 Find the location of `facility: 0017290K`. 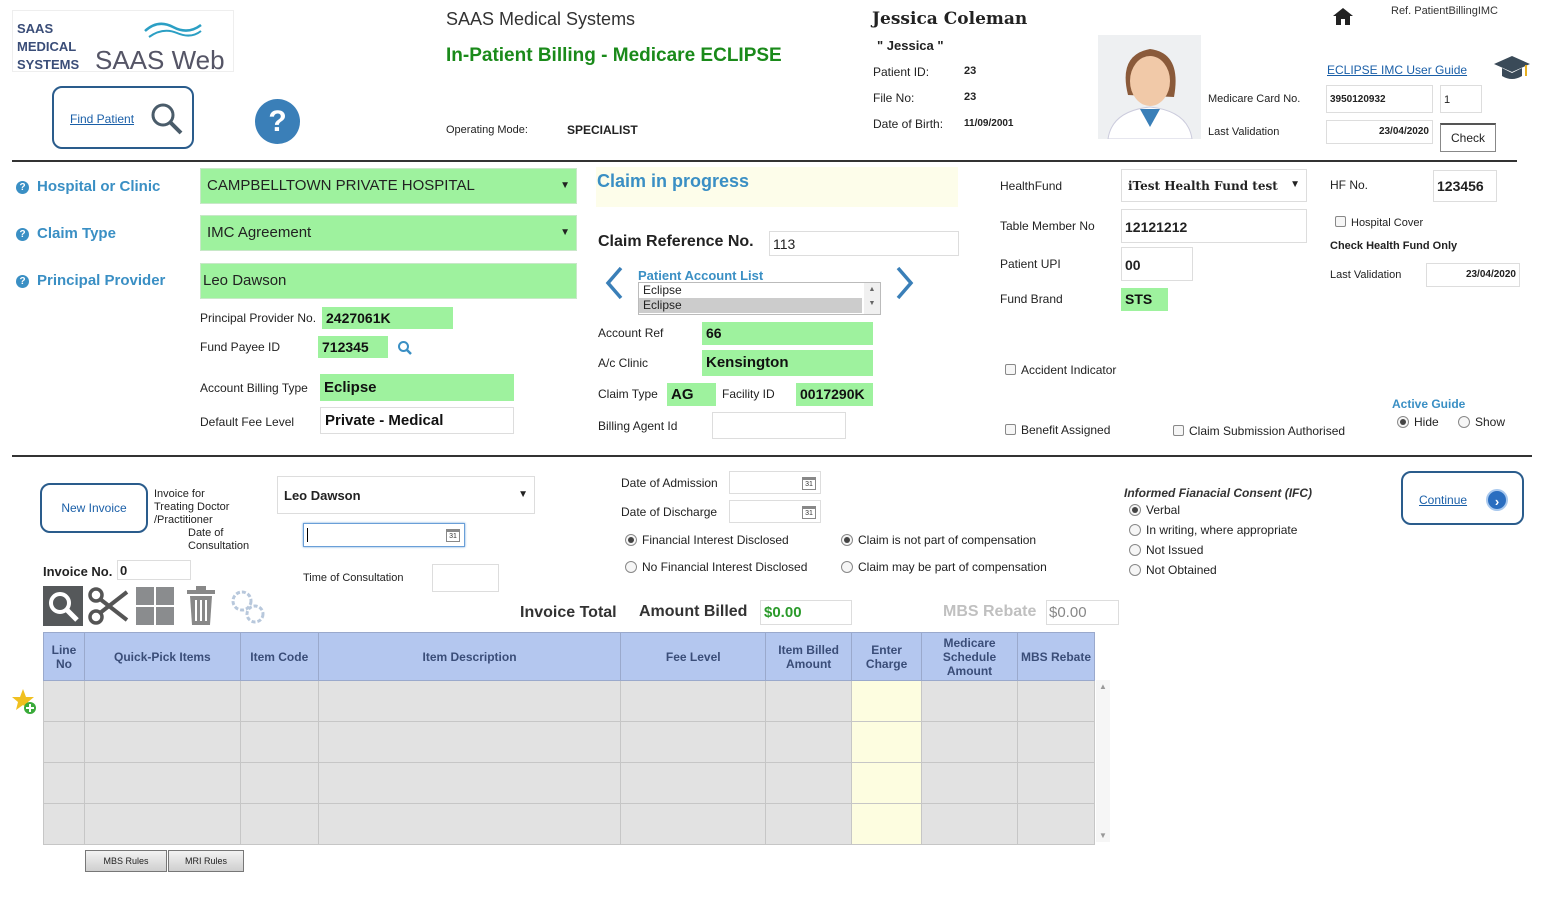

facility: 0017290K is located at coordinates (834, 394).